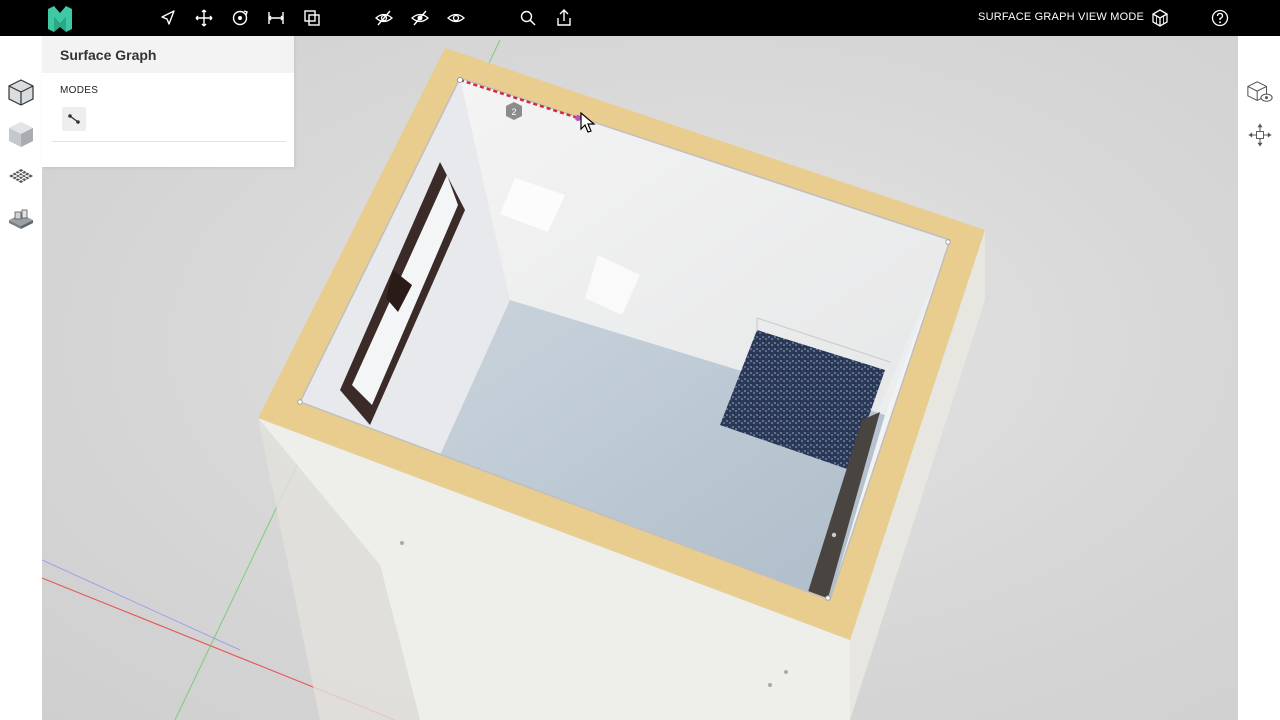 This screenshot has width=1280, height=720. What do you see at coordinates (141, 605) in the screenshot?
I see `z-axis-line` at bounding box center [141, 605].